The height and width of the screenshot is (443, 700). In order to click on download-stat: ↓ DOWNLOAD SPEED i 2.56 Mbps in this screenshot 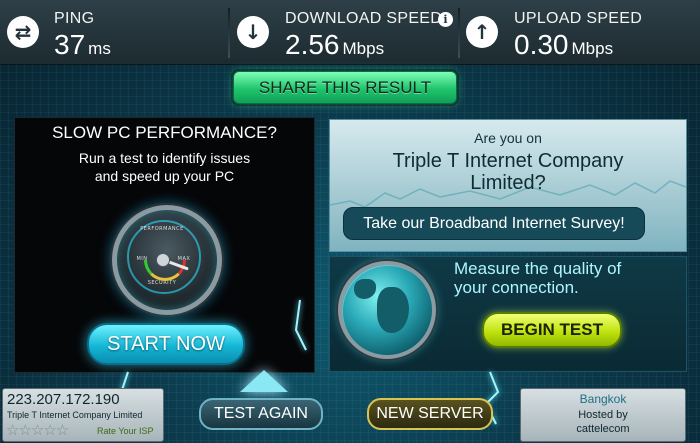, I will do `click(344, 32)`.